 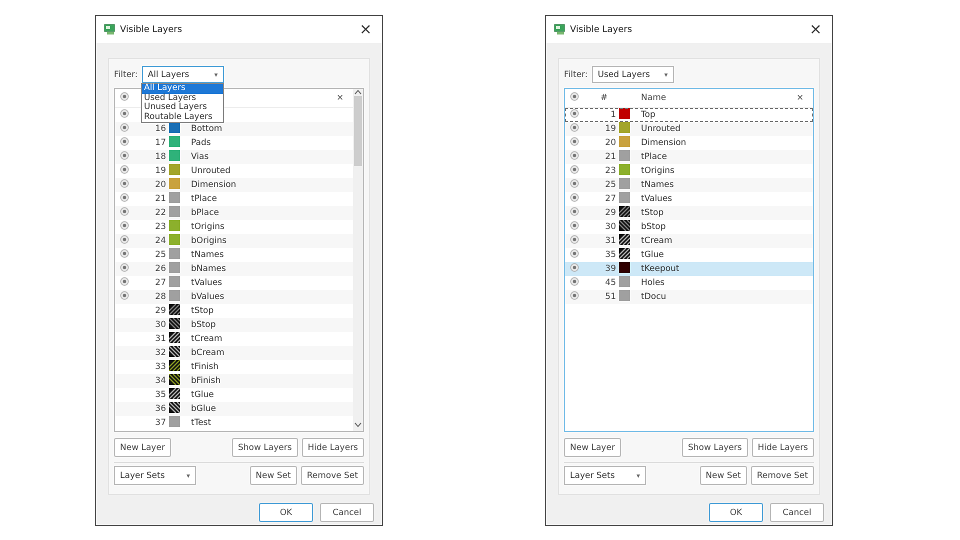 I want to click on layer-number: 34, so click(x=160, y=381).